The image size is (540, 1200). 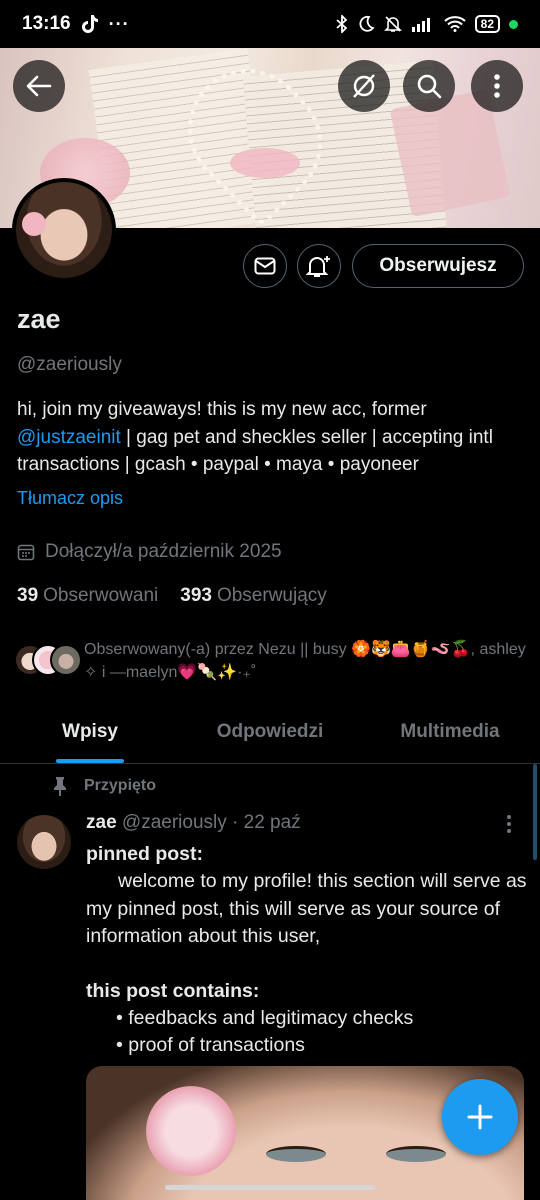 I want to click on status-time: 13:16, so click(x=46, y=23).